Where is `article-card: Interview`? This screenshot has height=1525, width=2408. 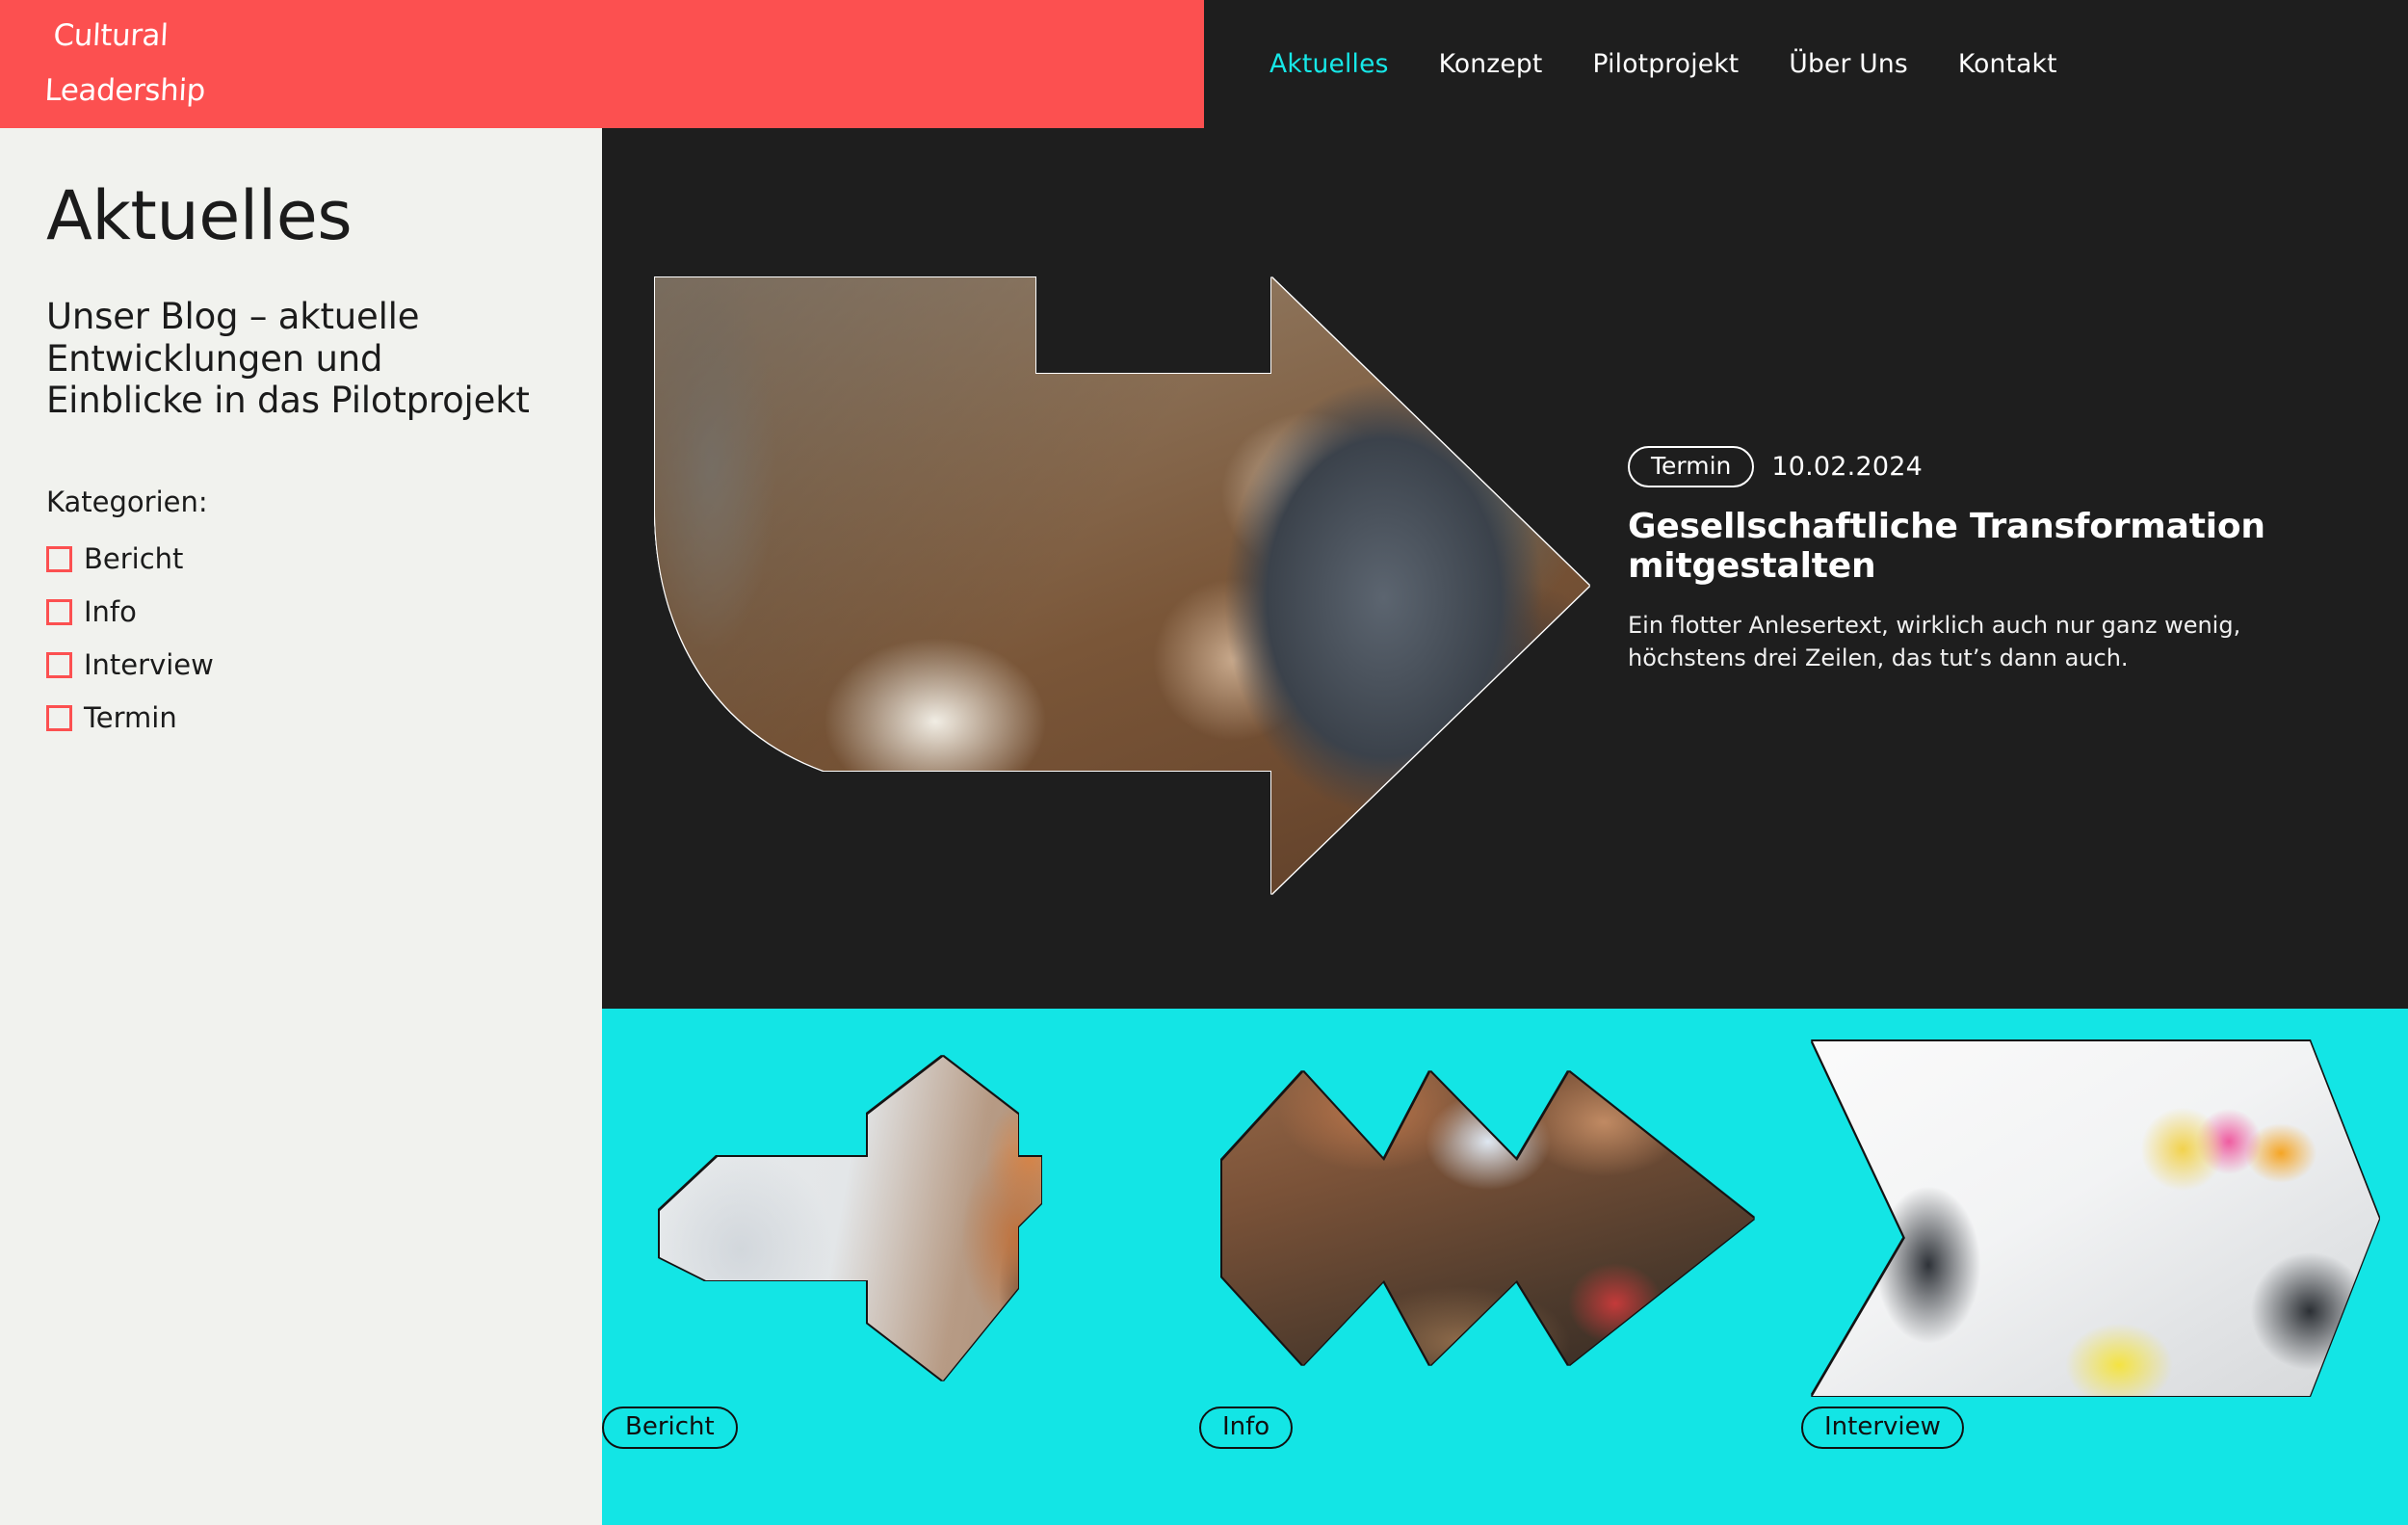 article-card: Interview is located at coordinates (2090, 1267).